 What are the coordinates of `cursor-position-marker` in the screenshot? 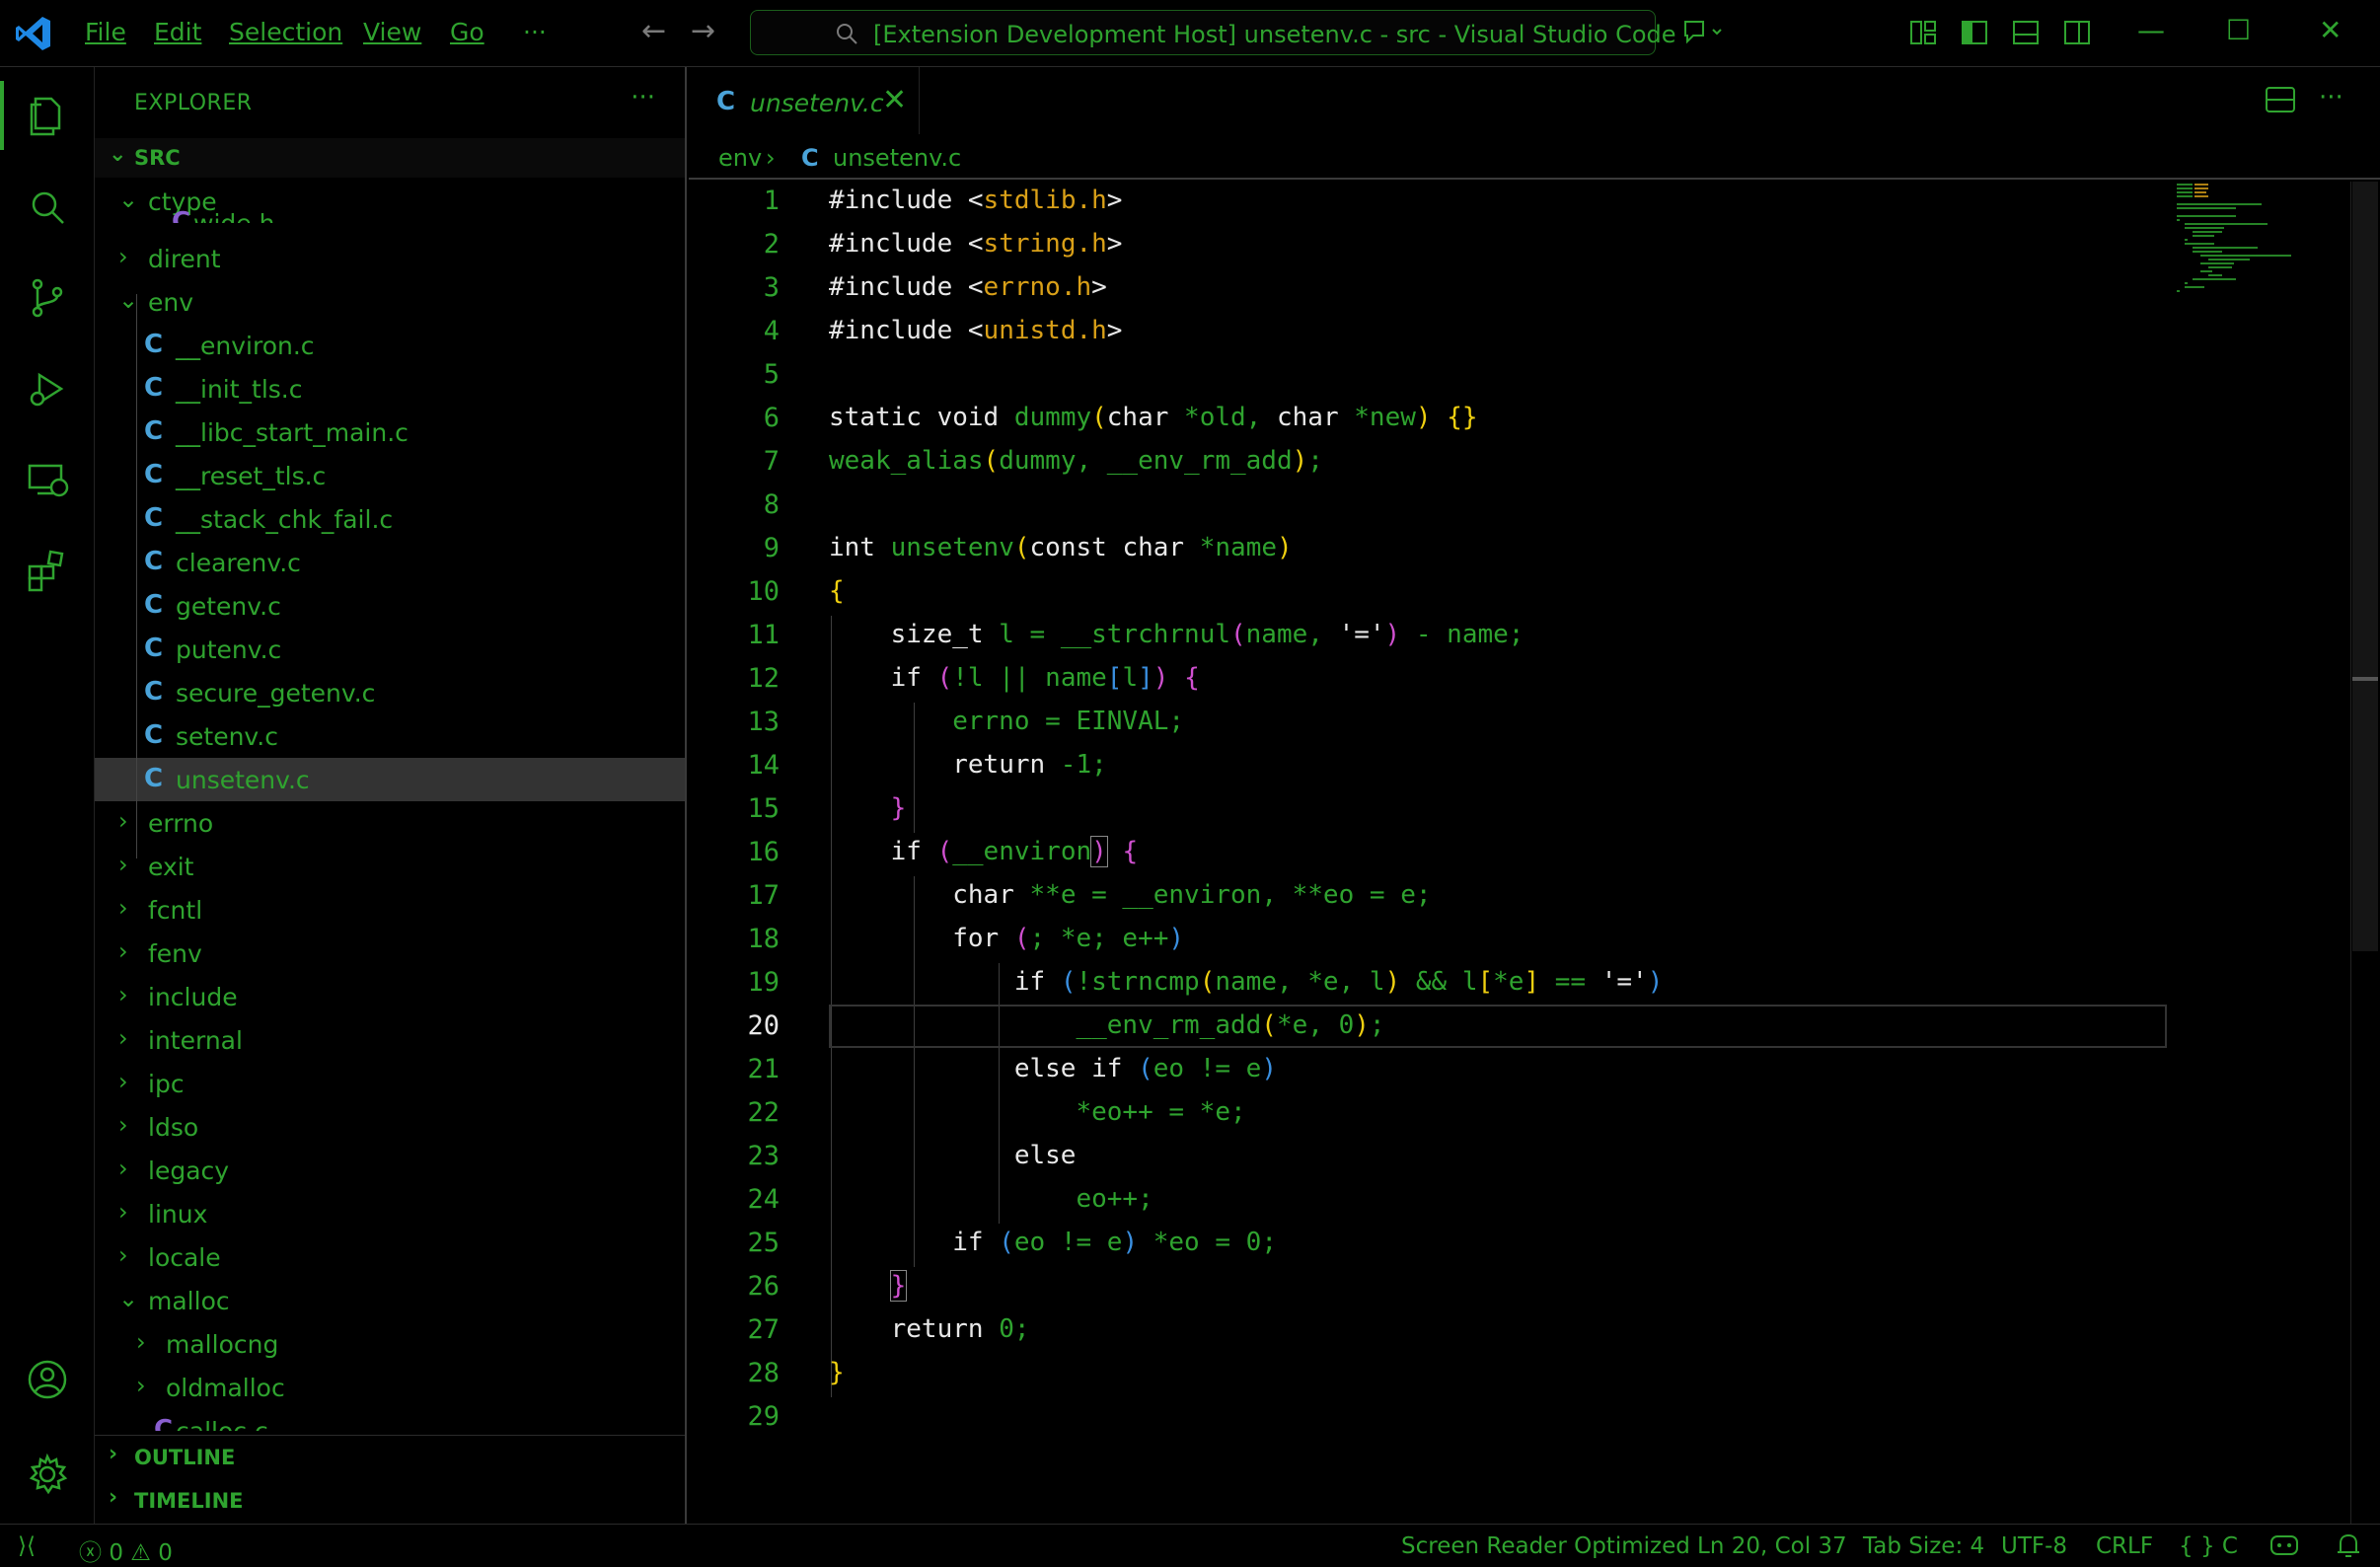 It's located at (2365, 679).